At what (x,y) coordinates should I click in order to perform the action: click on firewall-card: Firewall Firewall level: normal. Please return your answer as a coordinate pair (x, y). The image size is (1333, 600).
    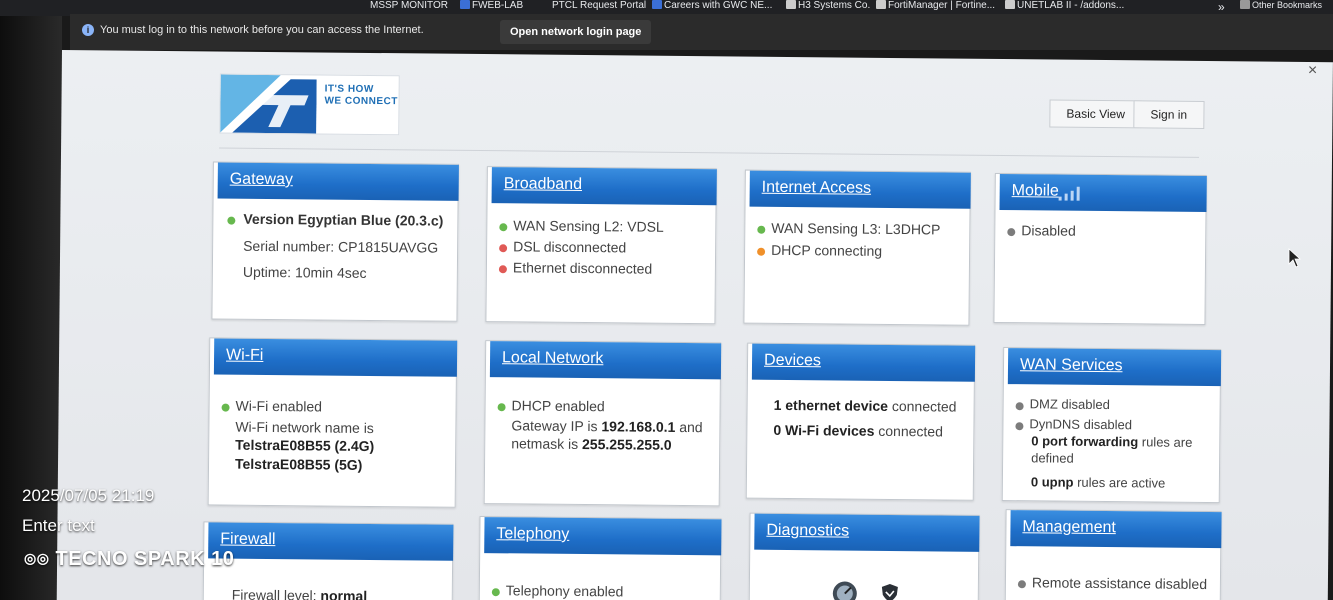
    Looking at the image, I should click on (328, 560).